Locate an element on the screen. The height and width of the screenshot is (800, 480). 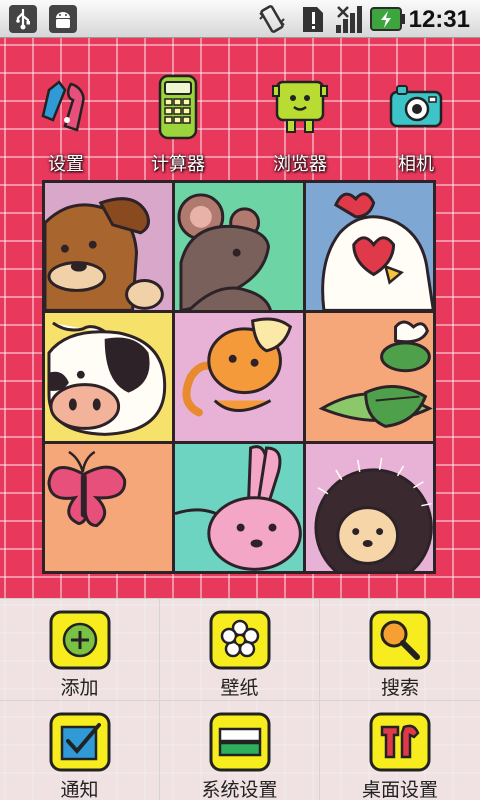
menu-item-wallpaper: 壁纸 is located at coordinates (240, 650).